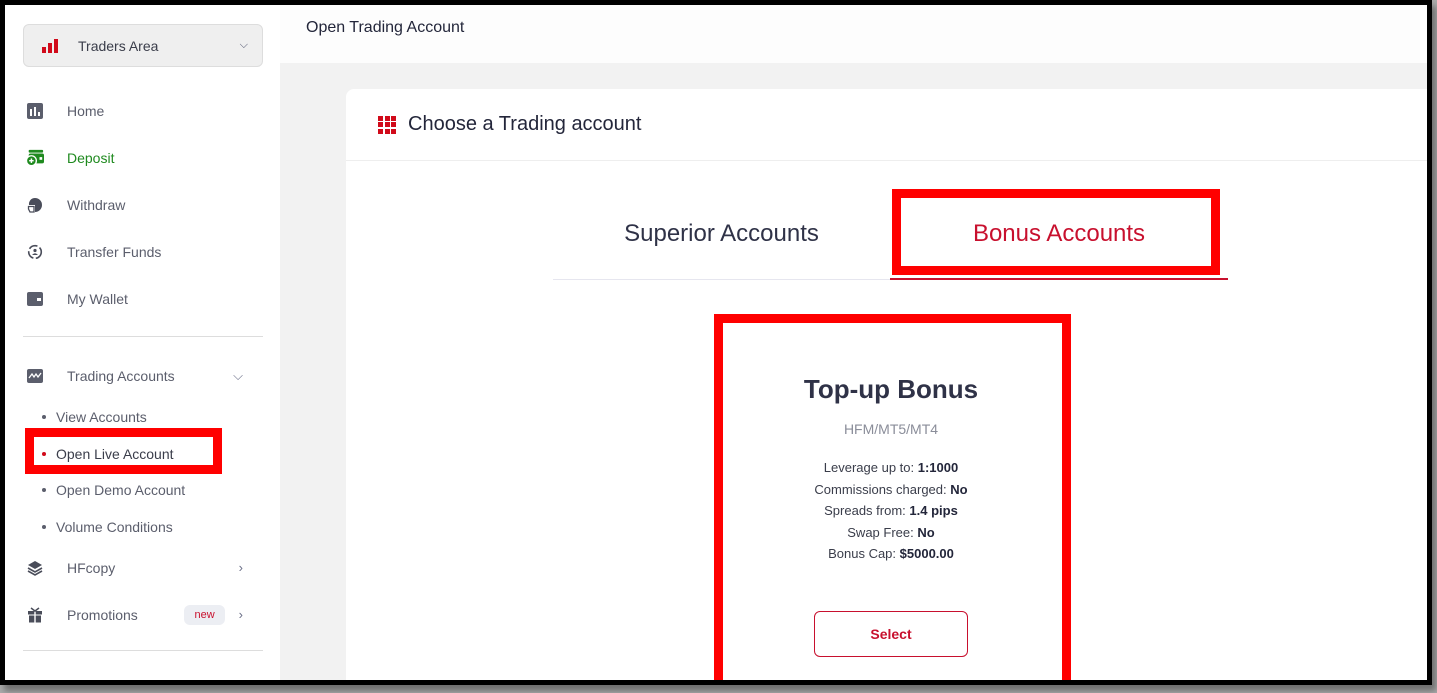 The width and height of the screenshot is (1437, 693). What do you see at coordinates (926, 553) in the screenshot?
I see `spec-value: $5000.00` at bounding box center [926, 553].